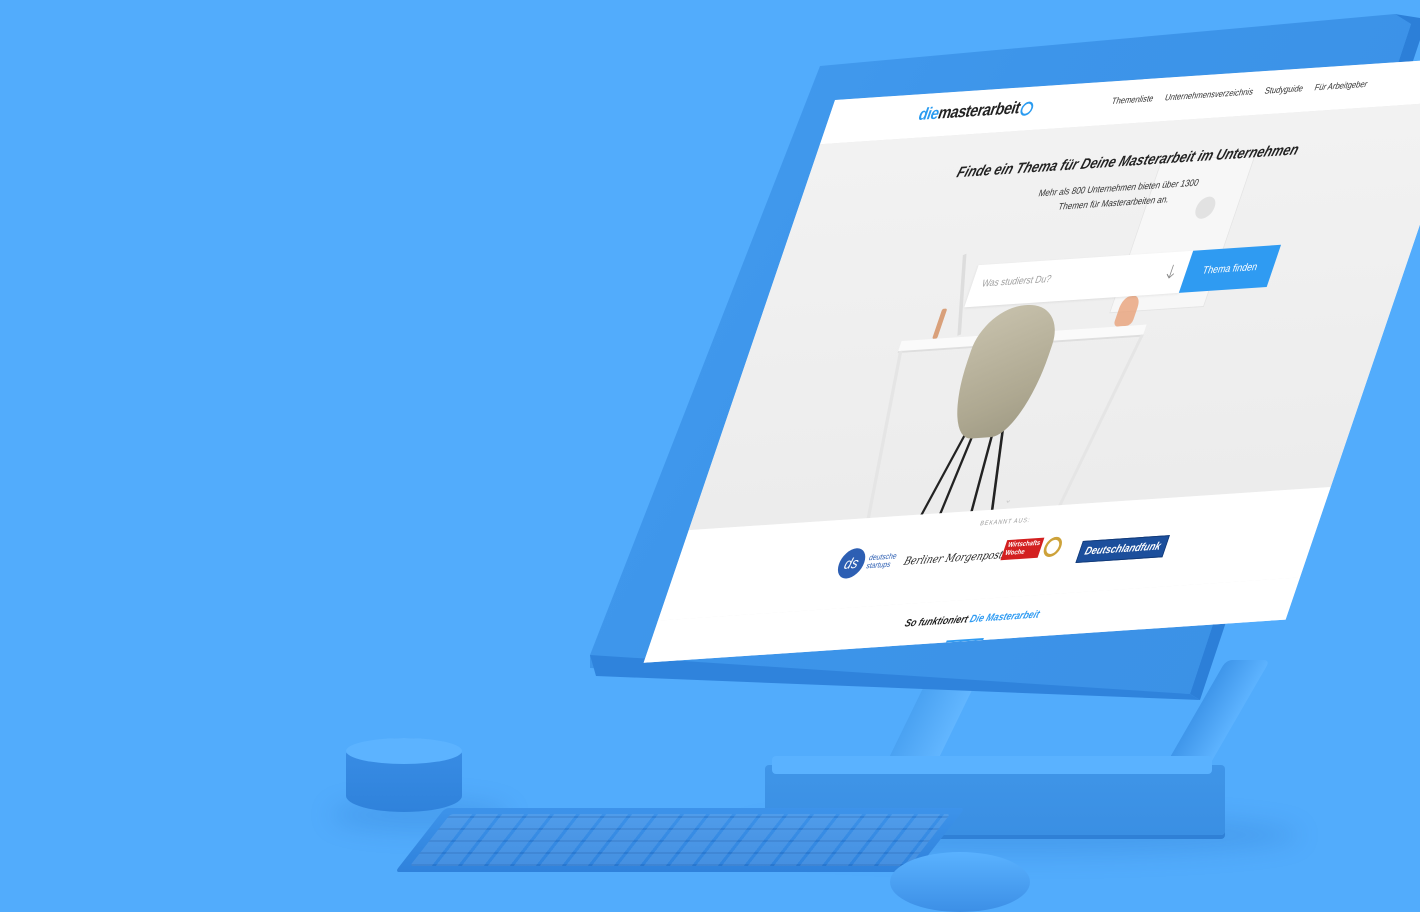 Image resolution: width=1420 pixels, height=912 pixels. I want to click on deutsche-startups-logo: ds deutsche startups, so click(867, 562).